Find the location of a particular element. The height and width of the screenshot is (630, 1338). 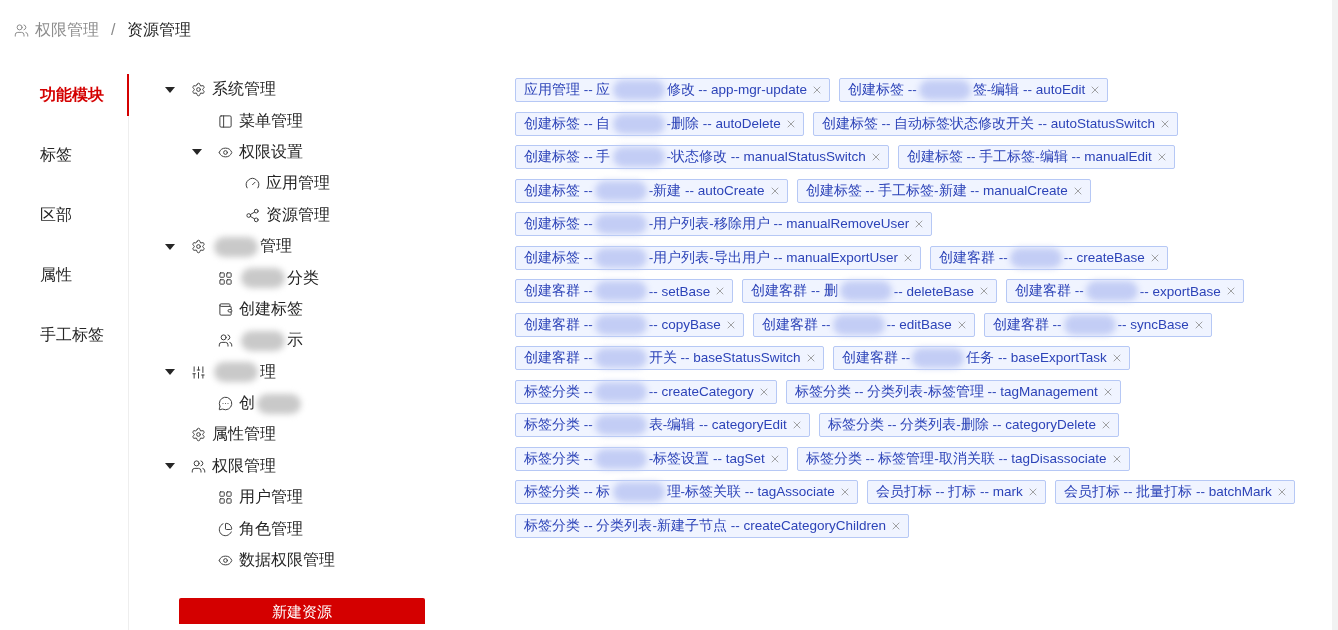

tree-node-label: 角色管理 is located at coordinates (271, 529).